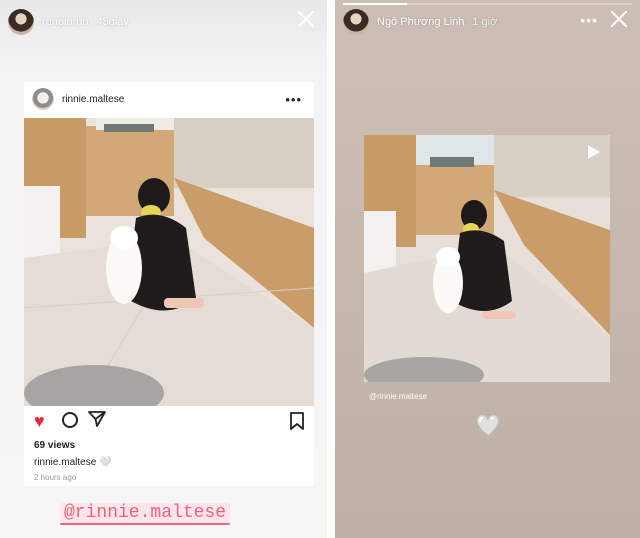 This screenshot has width=640, height=538. Describe the element at coordinates (398, 396) in the screenshot. I see `photo-tag: @rinnie.maltese` at that location.